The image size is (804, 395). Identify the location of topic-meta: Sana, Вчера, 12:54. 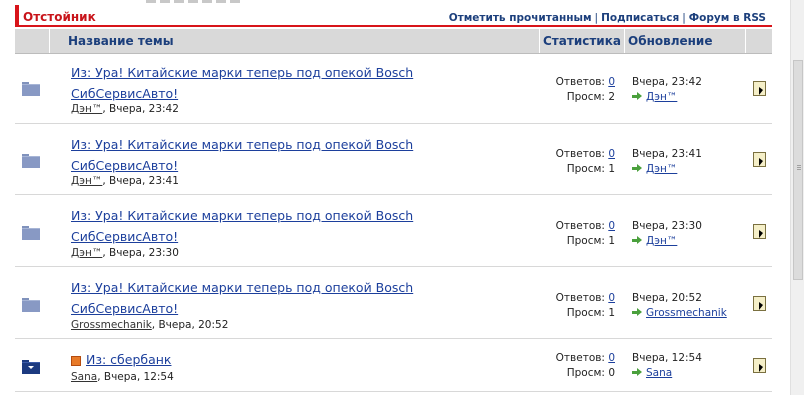
(122, 377).